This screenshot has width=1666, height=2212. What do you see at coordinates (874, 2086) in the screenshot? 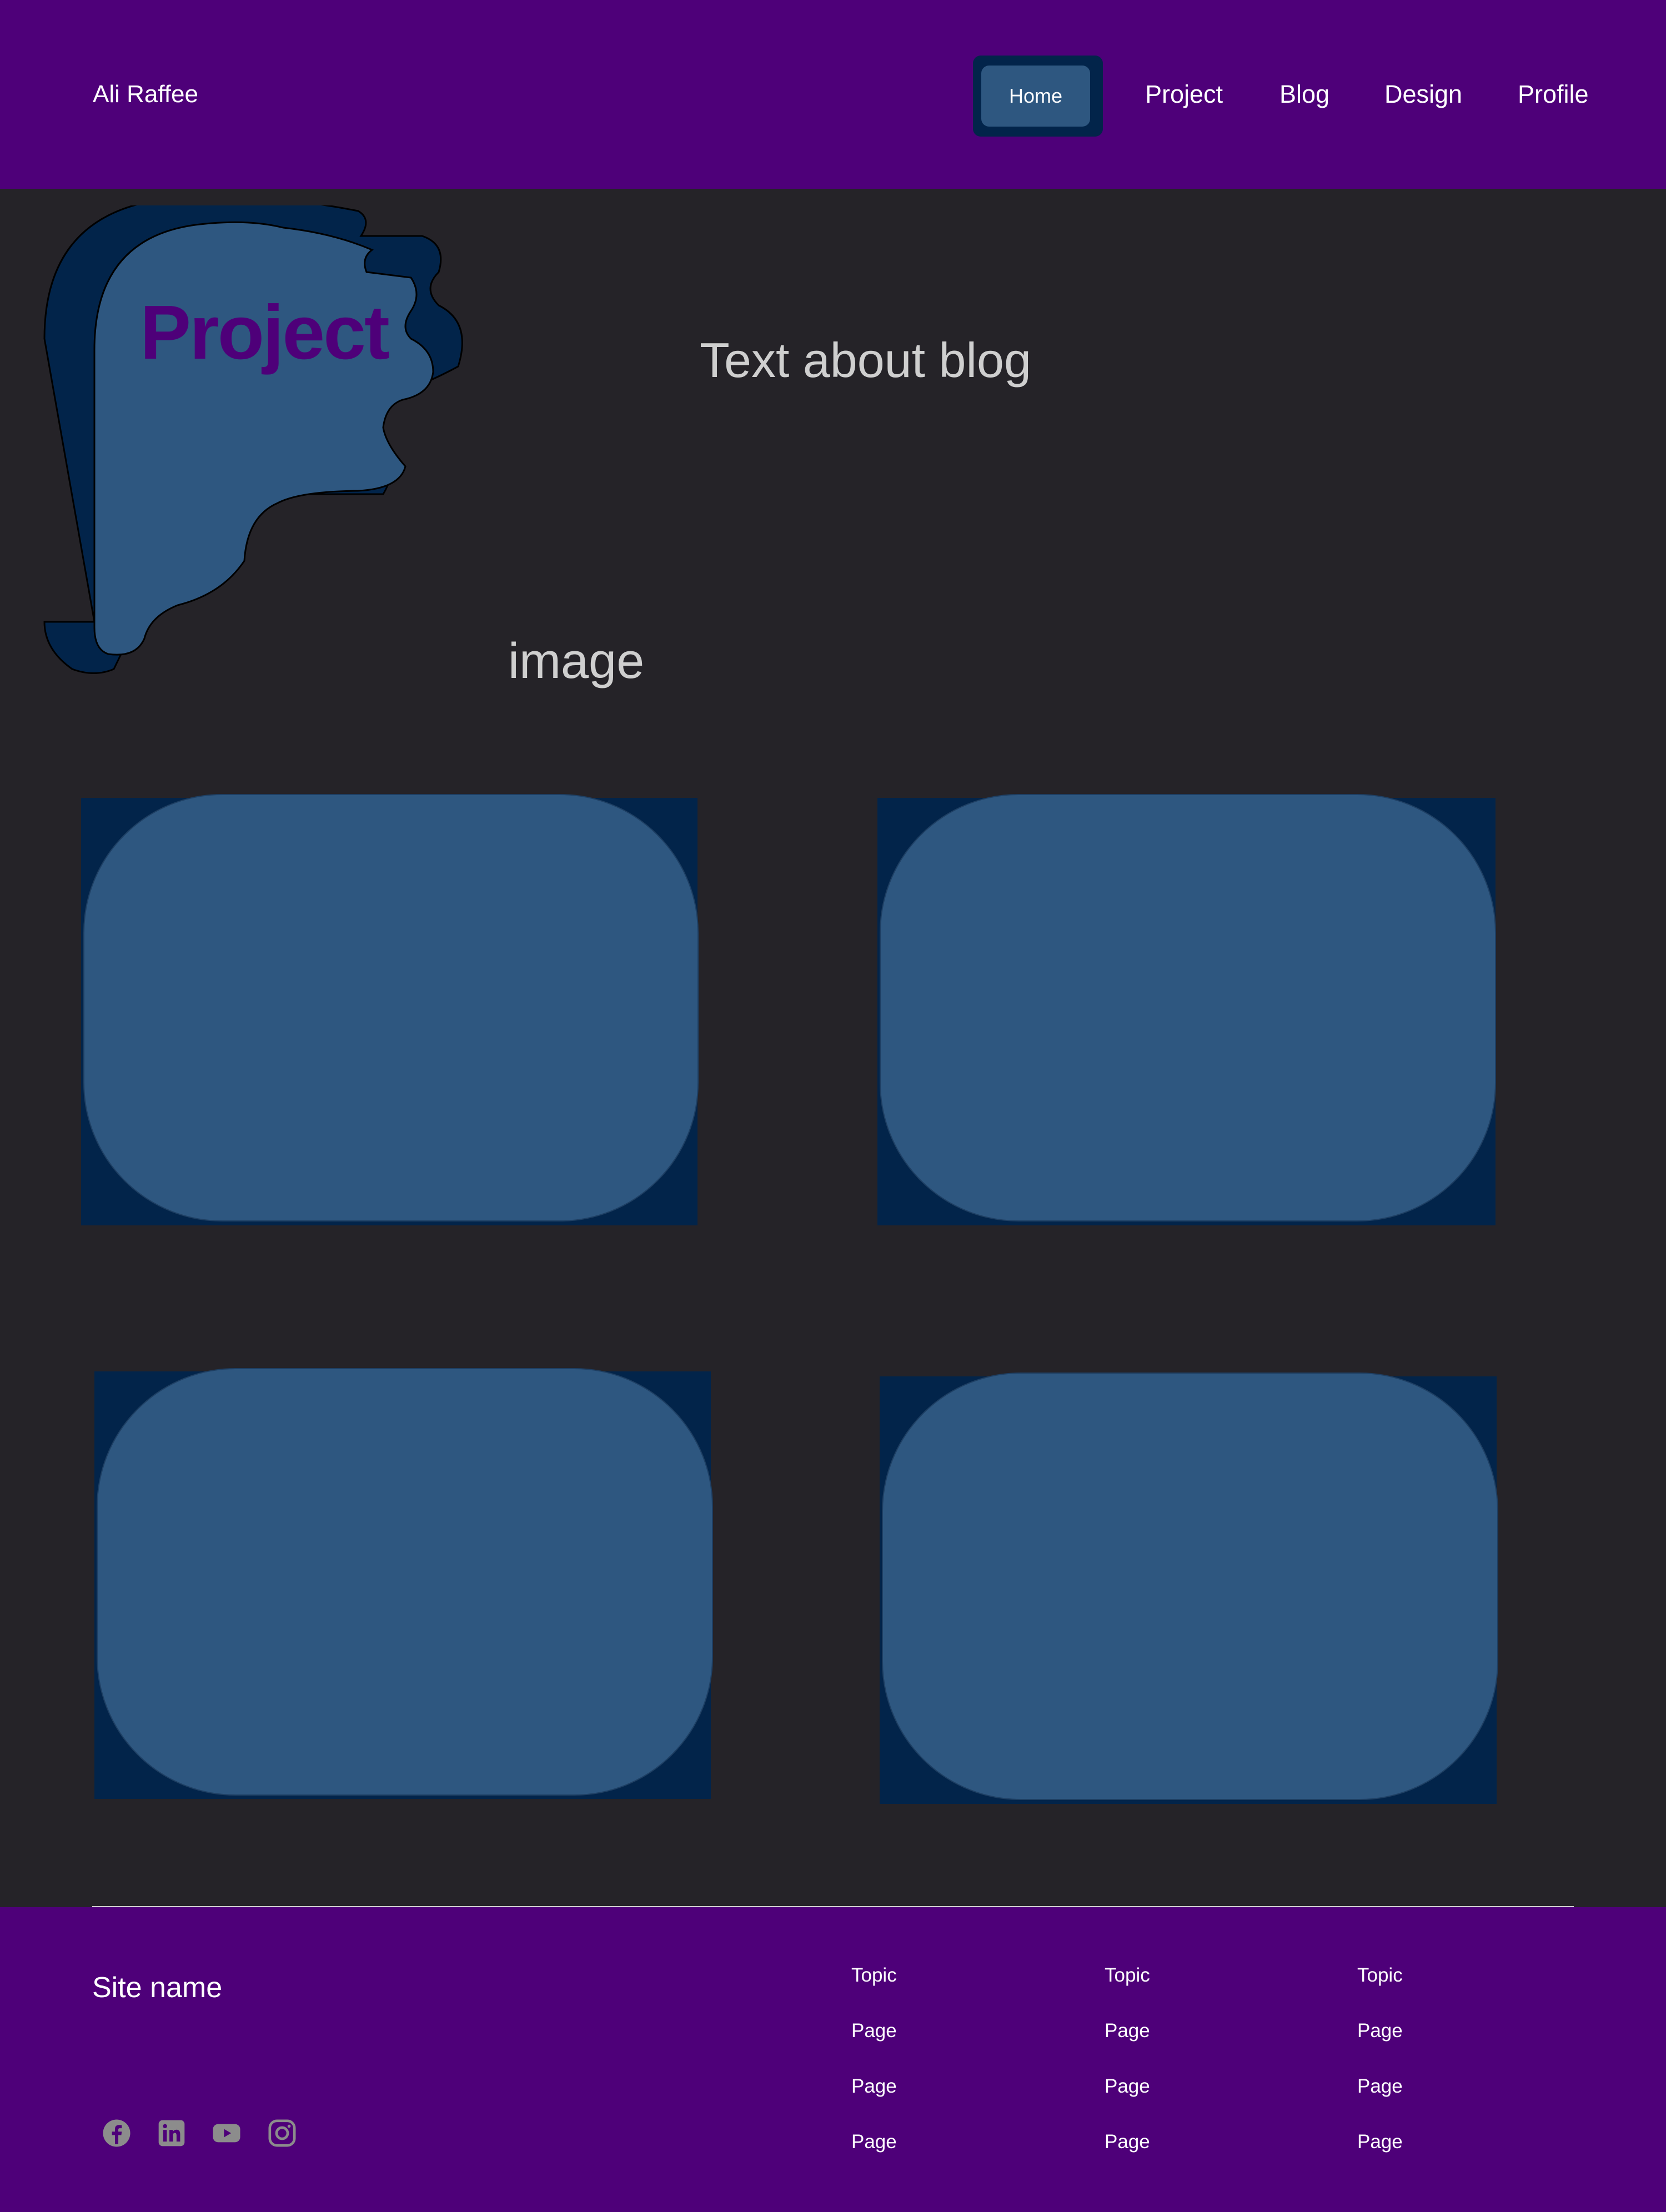
I see `footer-col-1-page-2: Page` at bounding box center [874, 2086].